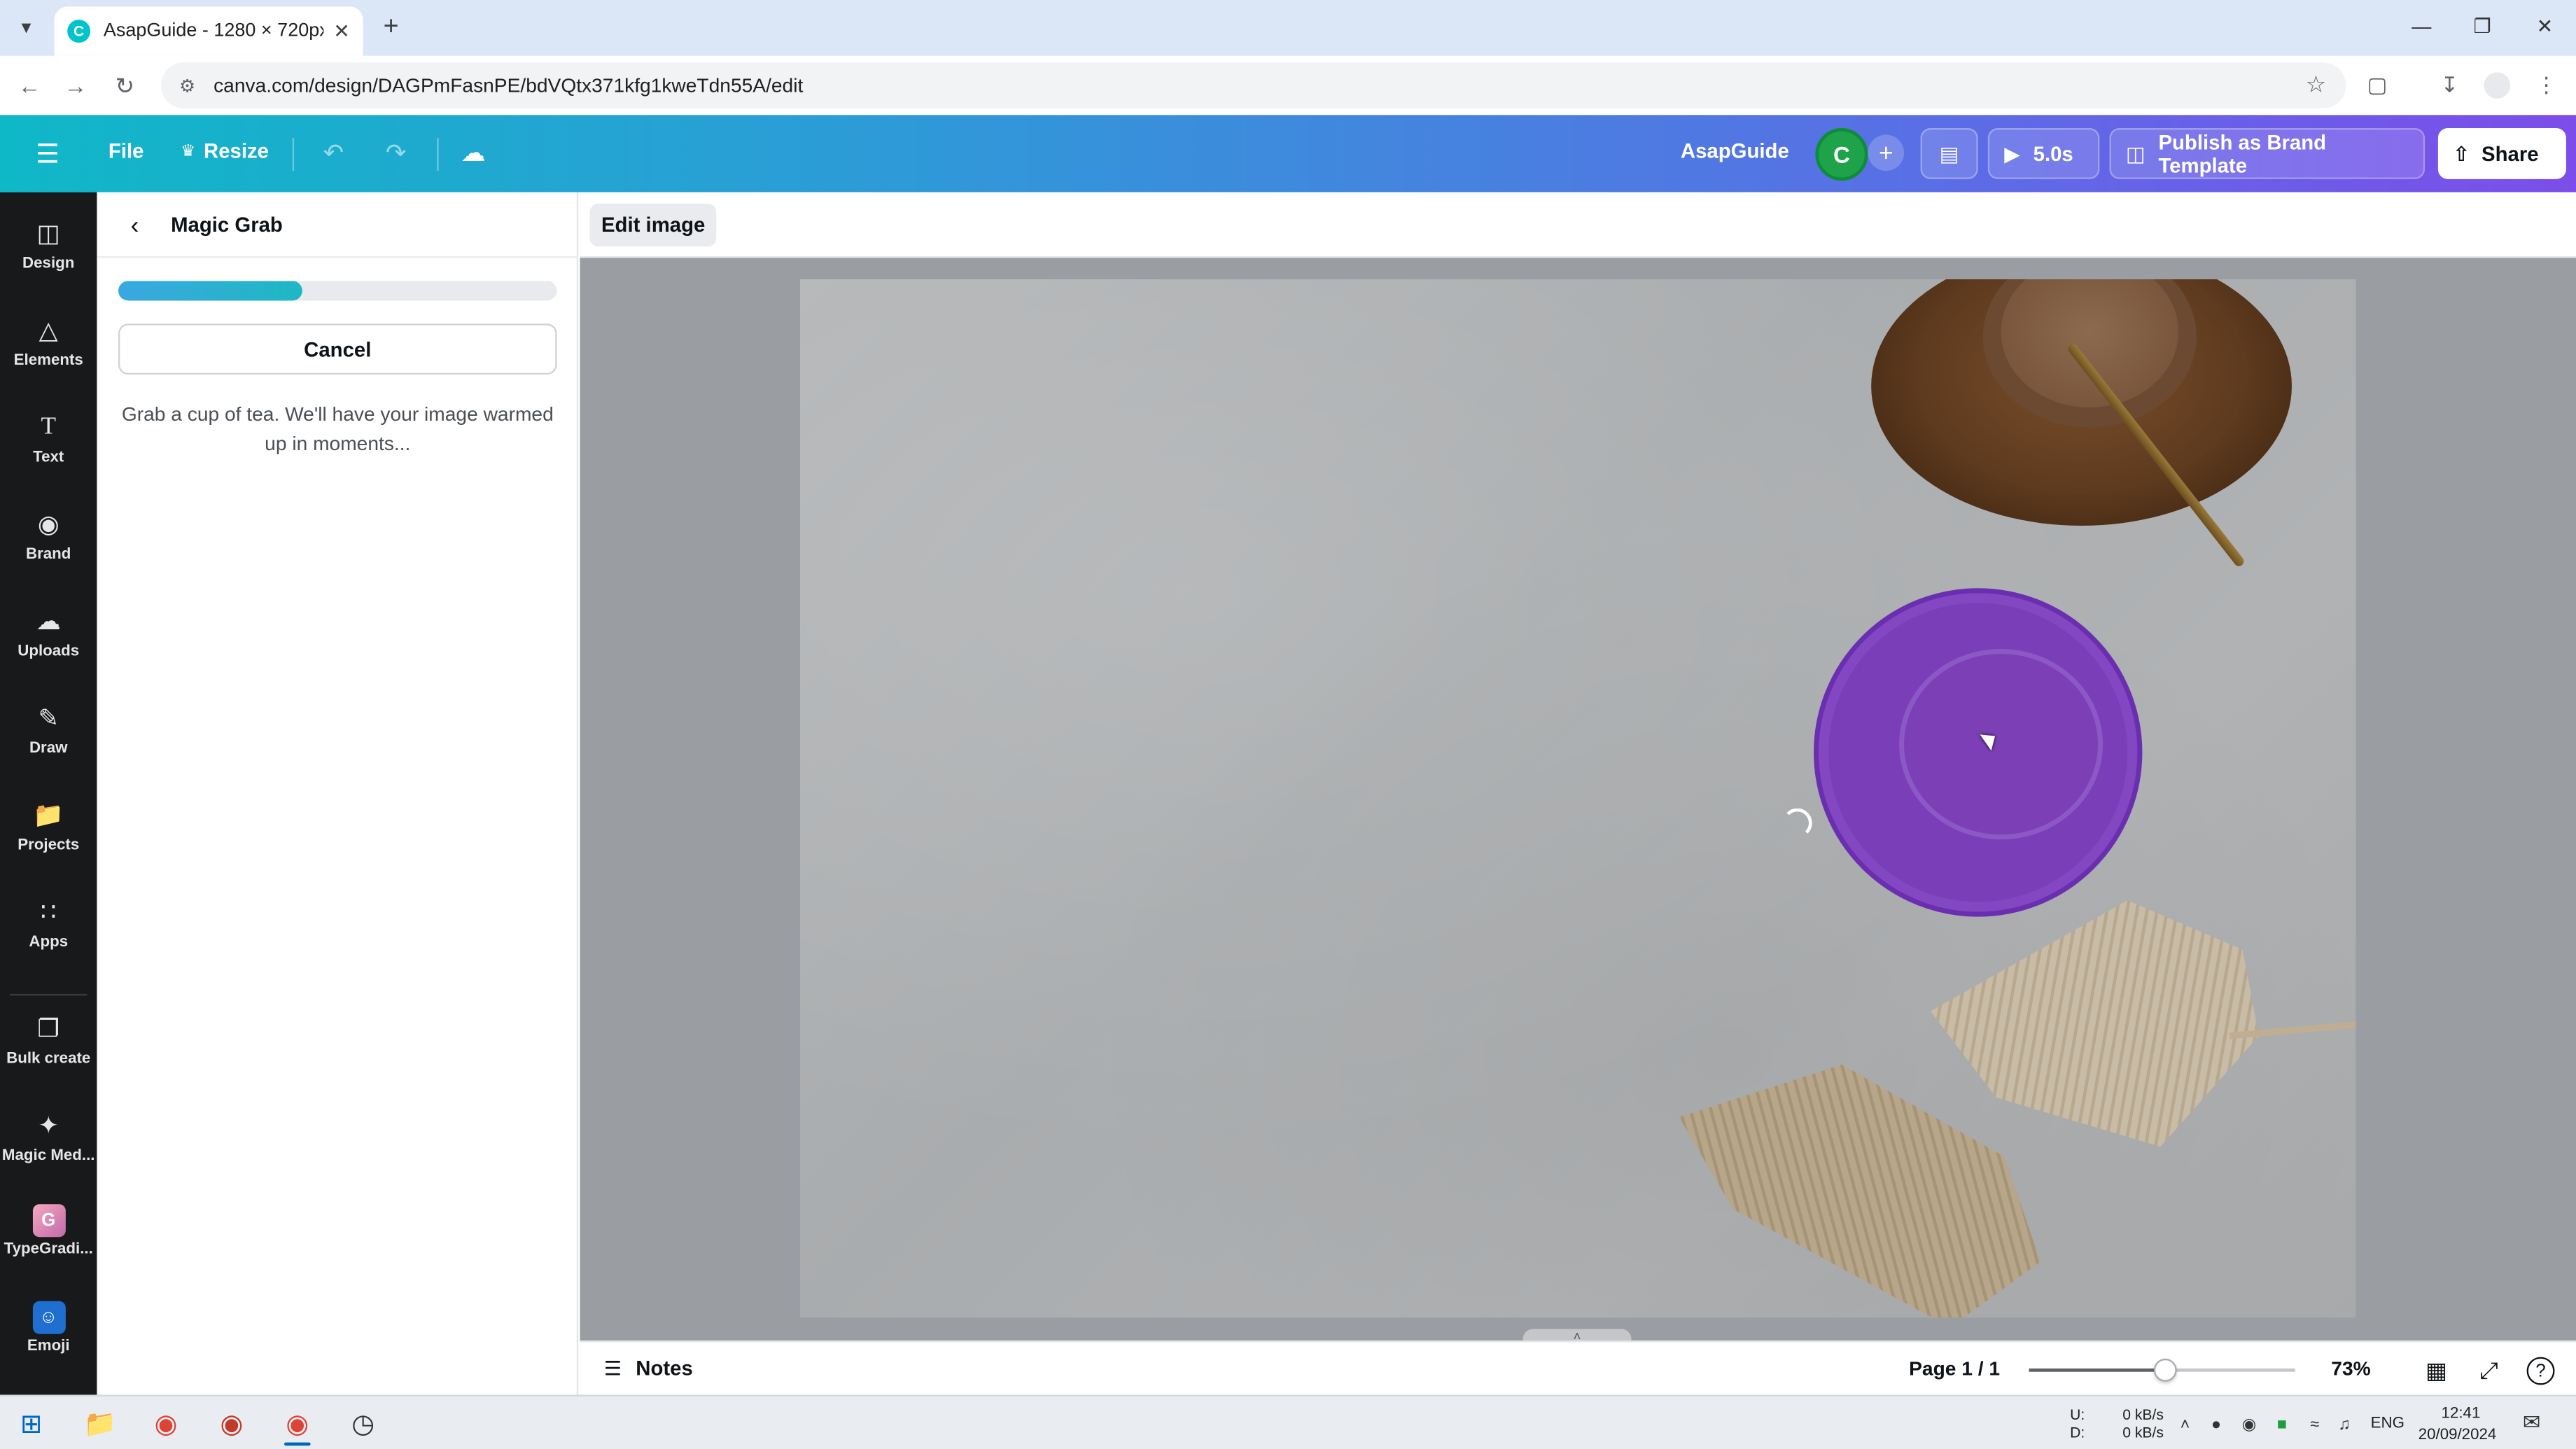 Image resolution: width=2576 pixels, height=1449 pixels. What do you see at coordinates (2316, 85) in the screenshot?
I see `bookmark-star-icon: ☆` at bounding box center [2316, 85].